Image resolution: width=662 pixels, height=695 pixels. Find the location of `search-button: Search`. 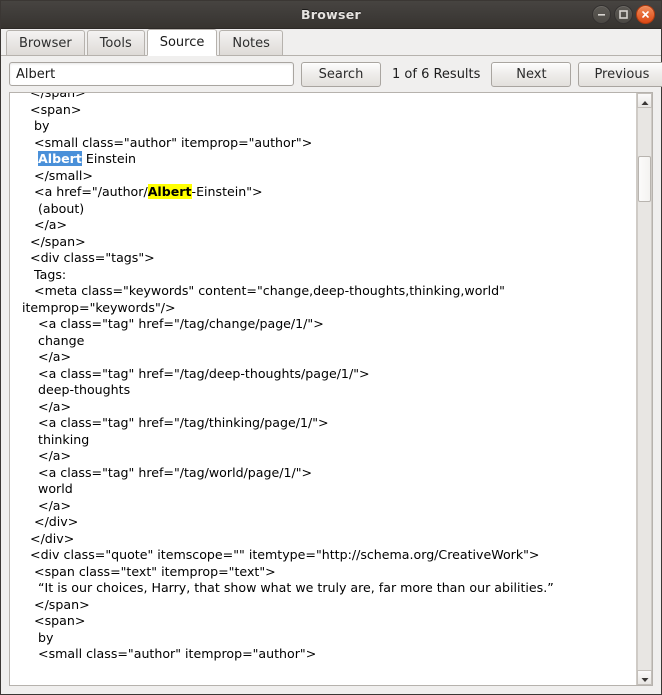

search-button: Search is located at coordinates (341, 74).